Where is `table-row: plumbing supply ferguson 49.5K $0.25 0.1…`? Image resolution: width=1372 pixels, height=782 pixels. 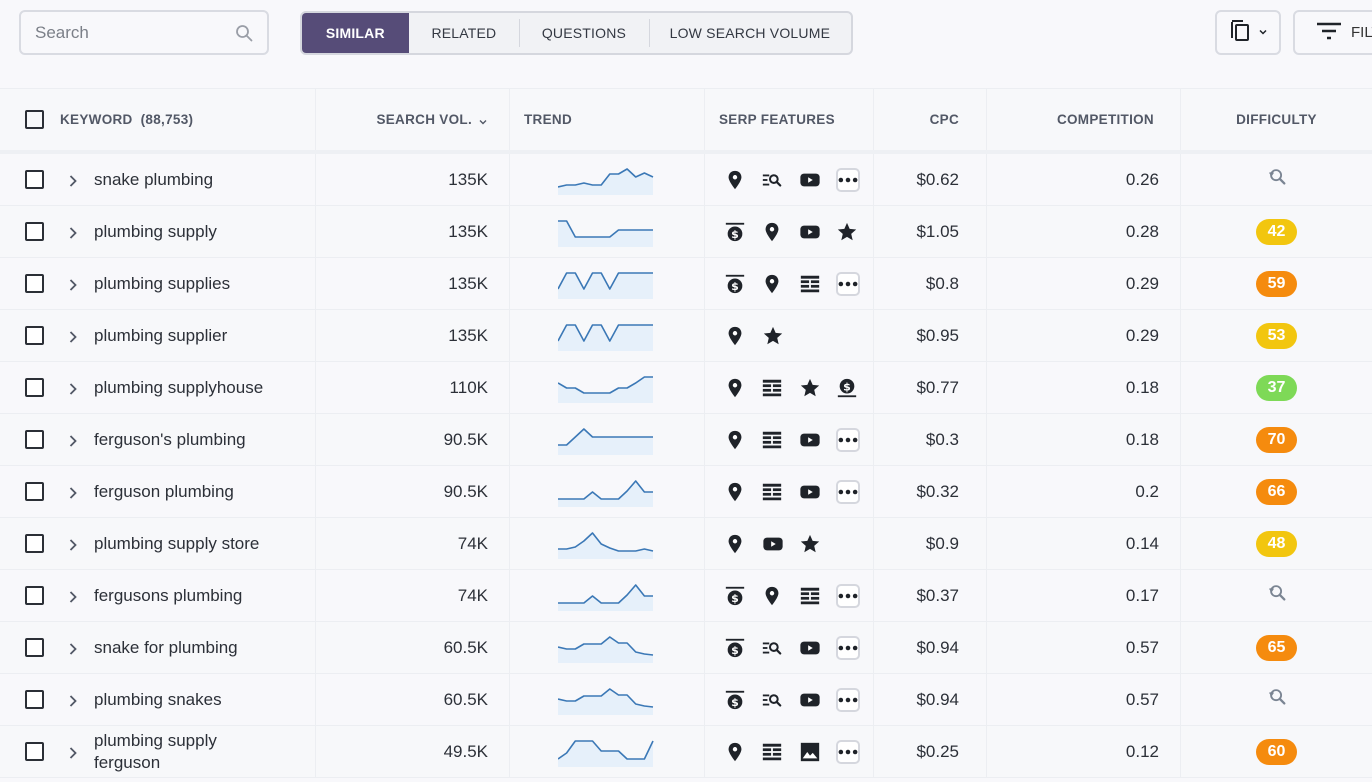 table-row: plumbing supply ferguson 49.5K $0.25 0.1… is located at coordinates (686, 752).